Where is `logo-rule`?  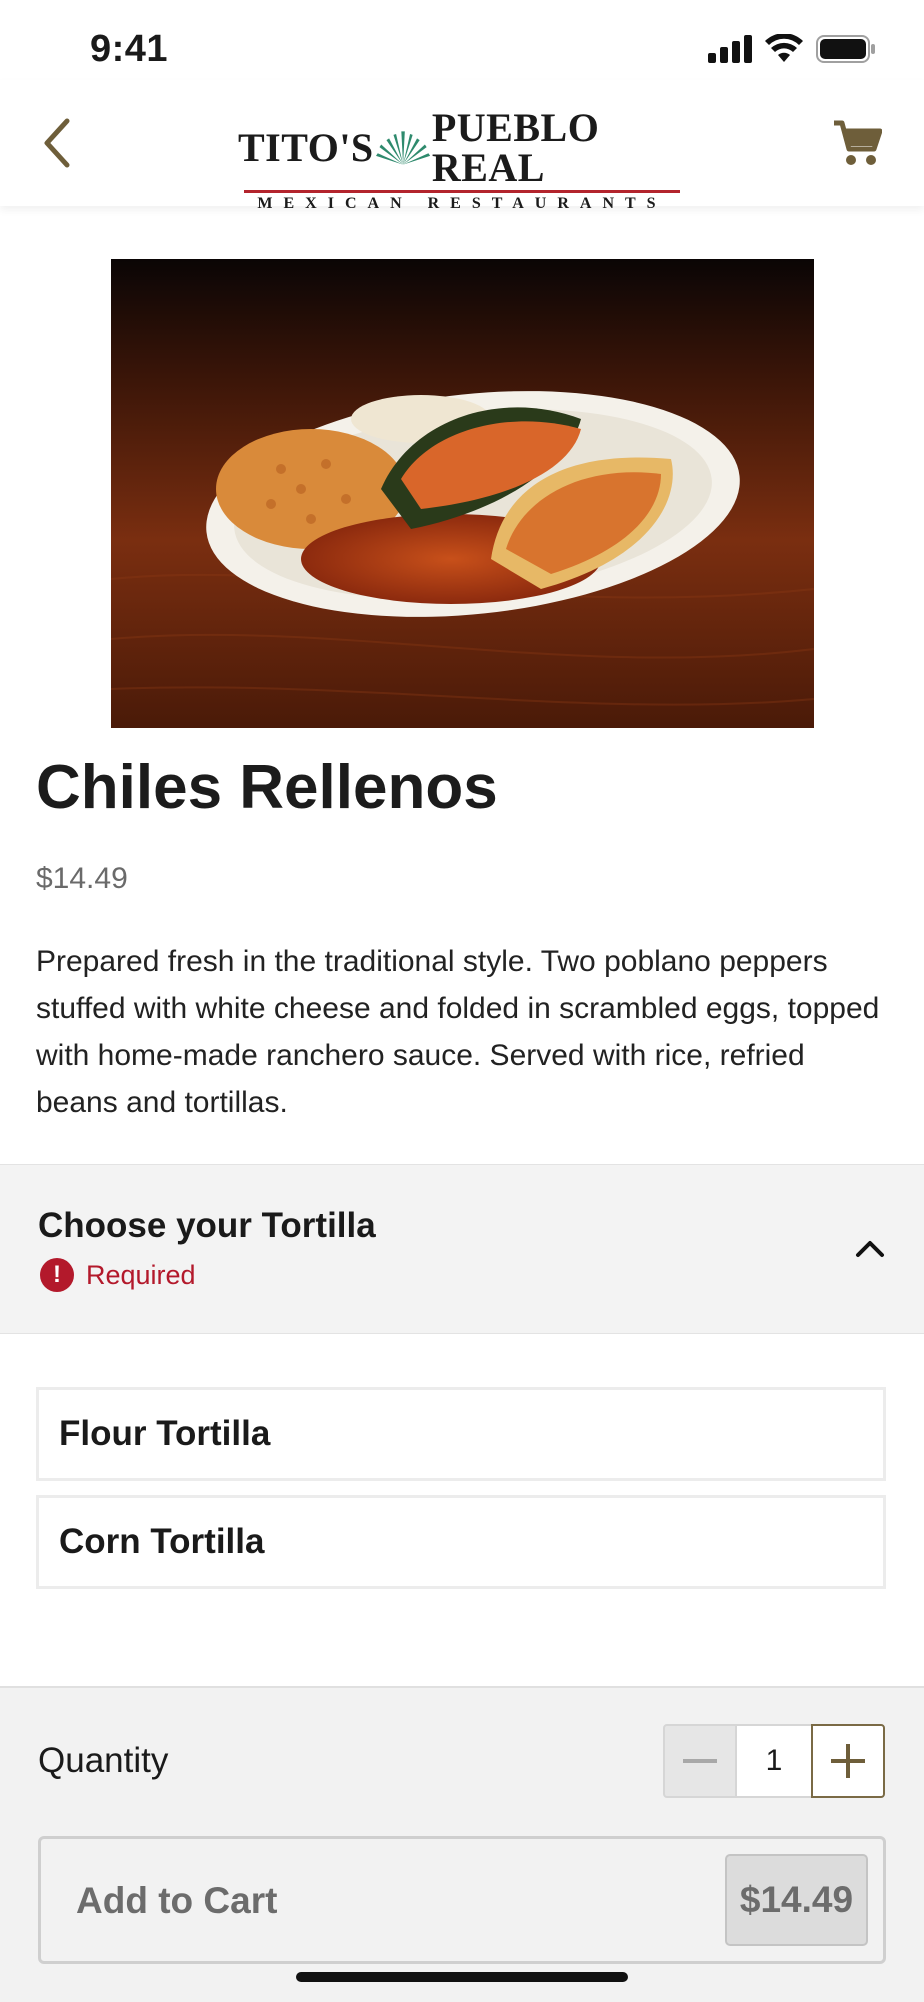
logo-rule is located at coordinates (462, 191).